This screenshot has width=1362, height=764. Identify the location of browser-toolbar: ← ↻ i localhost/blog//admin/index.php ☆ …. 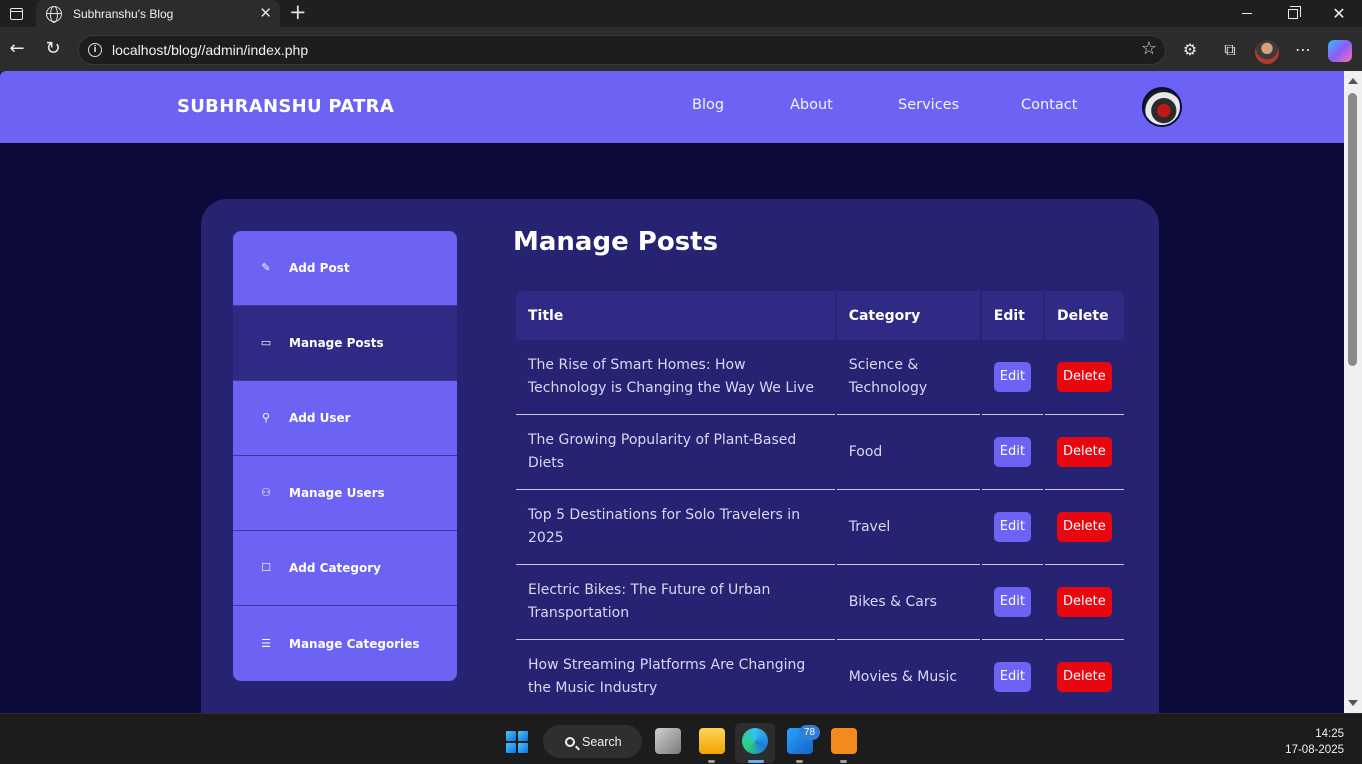
(681, 49).